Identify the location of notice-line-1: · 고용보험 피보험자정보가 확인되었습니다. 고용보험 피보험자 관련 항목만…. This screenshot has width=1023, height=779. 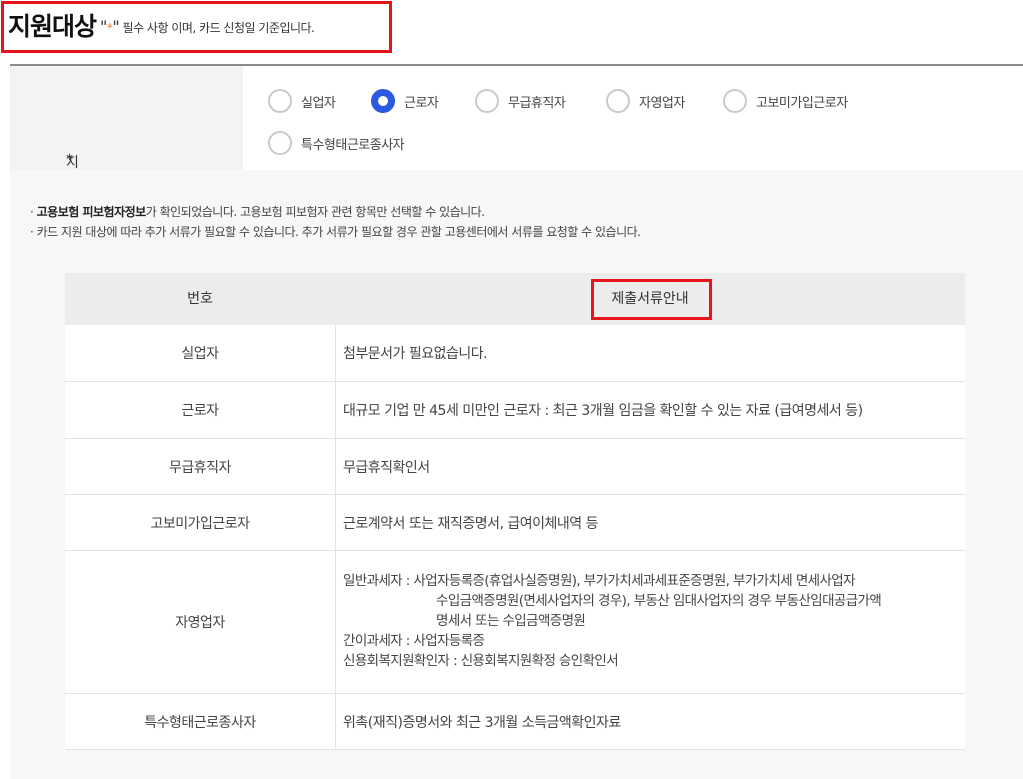
(257, 212).